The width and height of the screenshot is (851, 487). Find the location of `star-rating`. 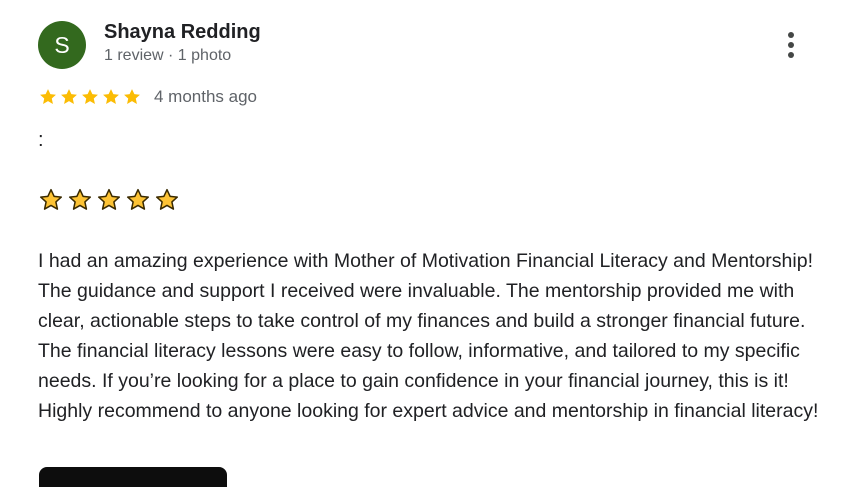

star-rating is located at coordinates (90, 97).